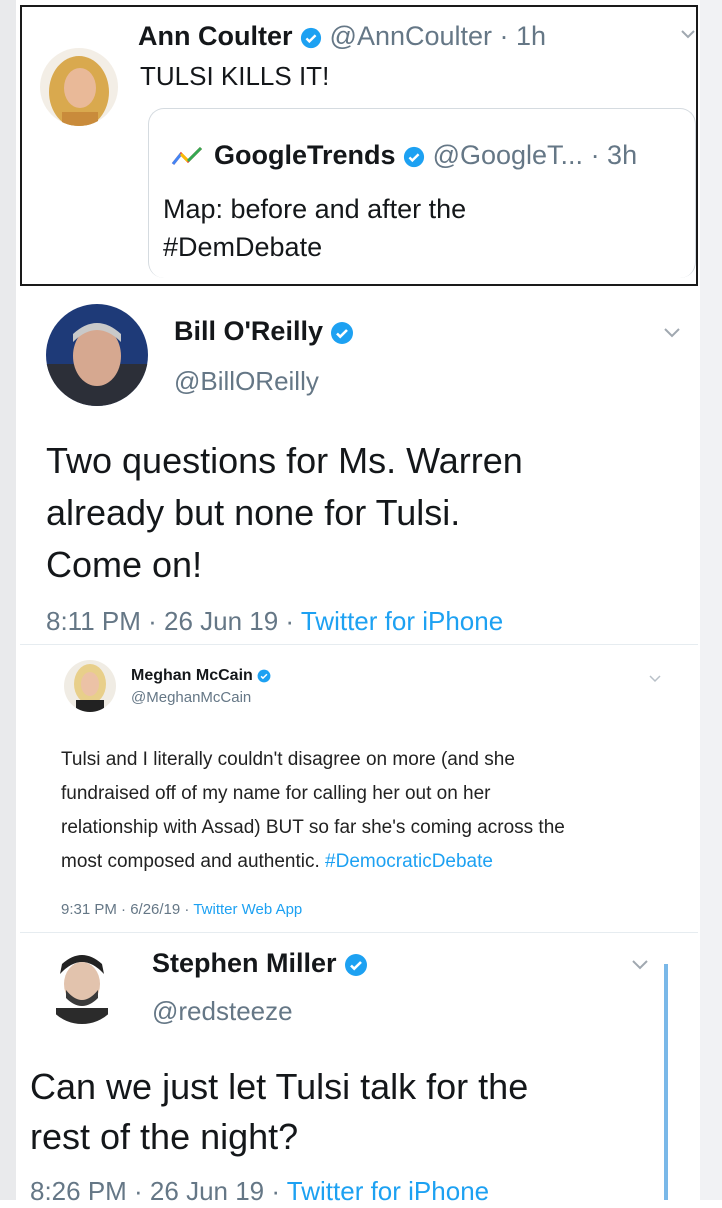  I want to click on quoted-name: GoogleTrends, so click(305, 155).